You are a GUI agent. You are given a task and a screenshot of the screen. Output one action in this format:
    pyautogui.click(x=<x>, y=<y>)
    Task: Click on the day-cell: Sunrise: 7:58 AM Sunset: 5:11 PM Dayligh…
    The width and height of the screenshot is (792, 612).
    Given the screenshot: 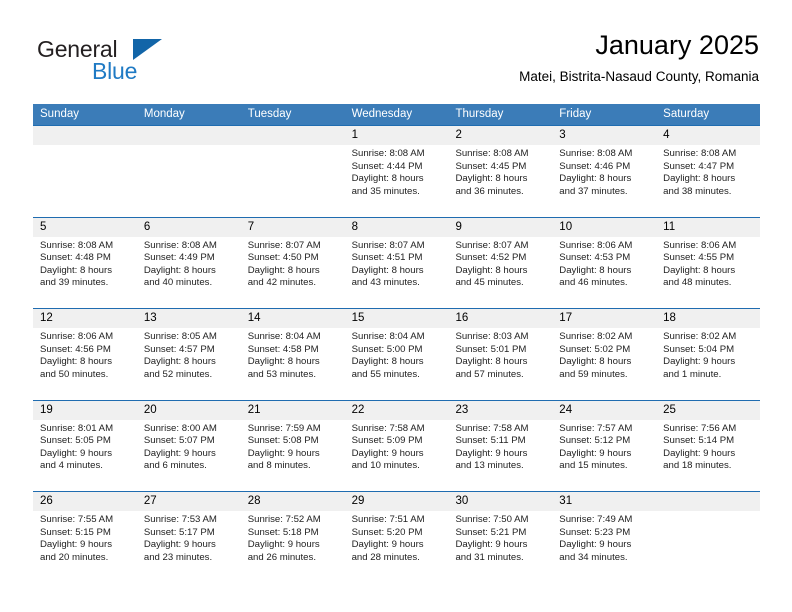 What is the action you would take?
    pyautogui.click(x=500, y=455)
    